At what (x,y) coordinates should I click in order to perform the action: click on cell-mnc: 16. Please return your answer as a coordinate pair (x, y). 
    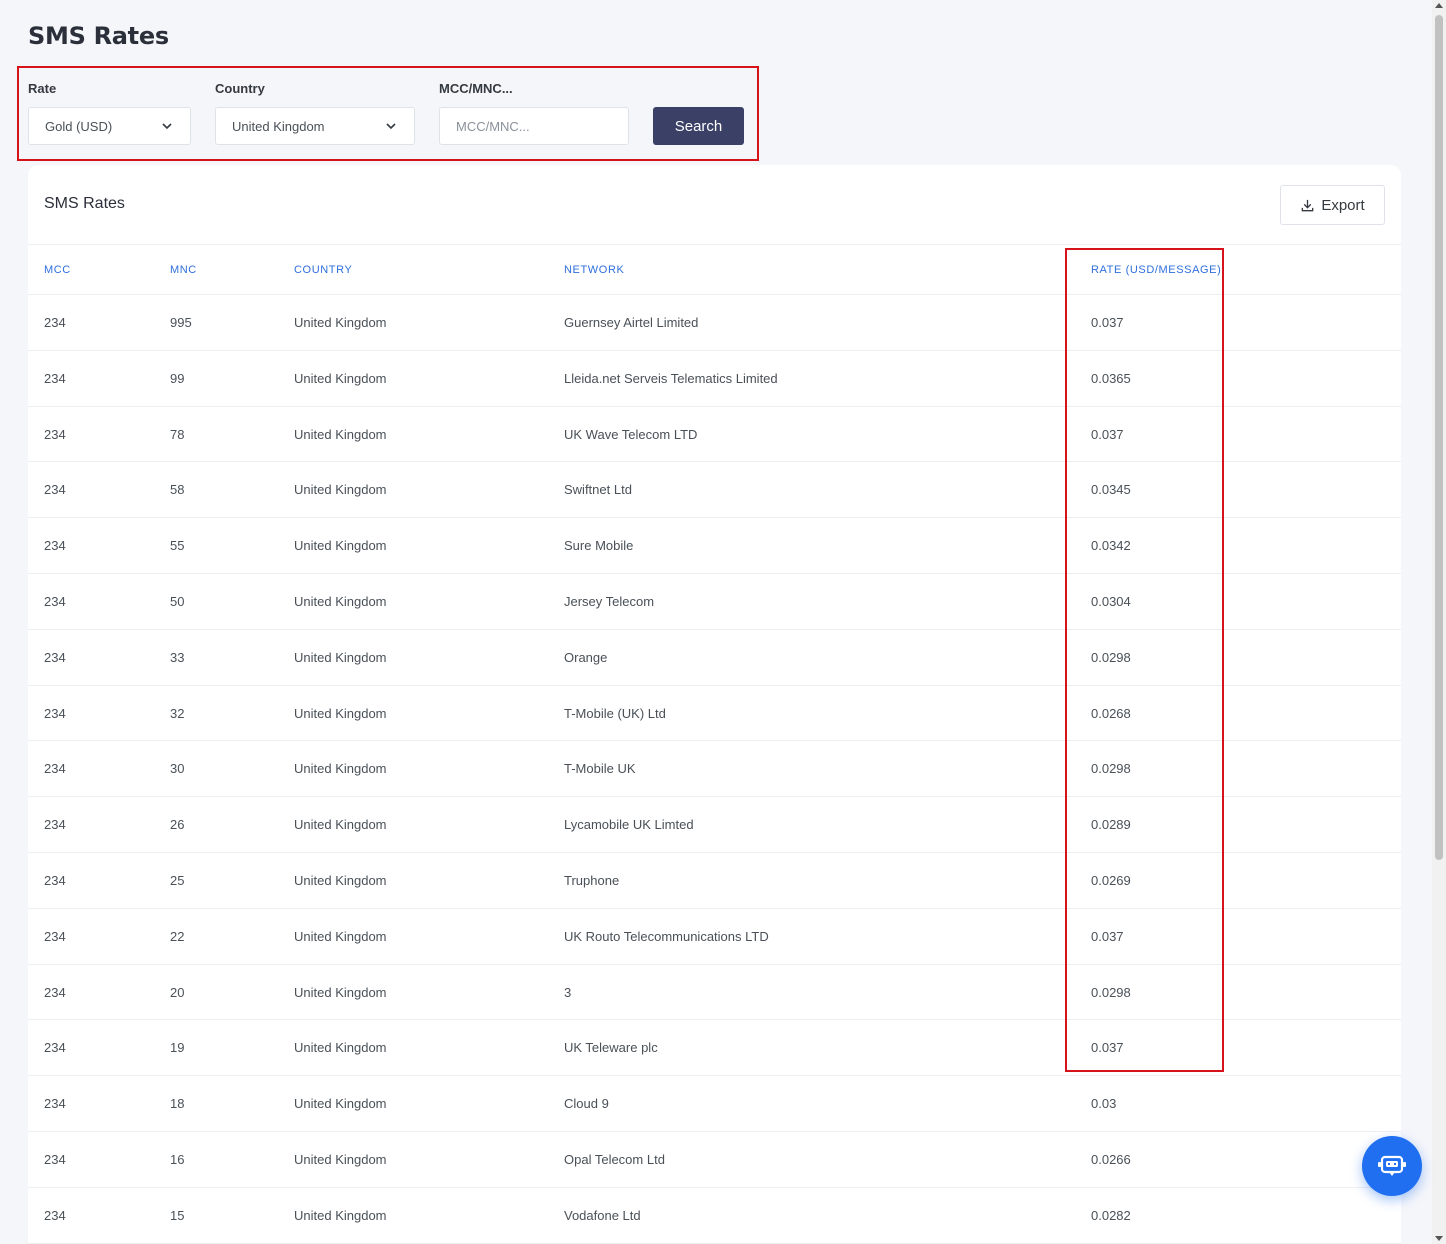
    Looking at the image, I should click on (177, 1159).